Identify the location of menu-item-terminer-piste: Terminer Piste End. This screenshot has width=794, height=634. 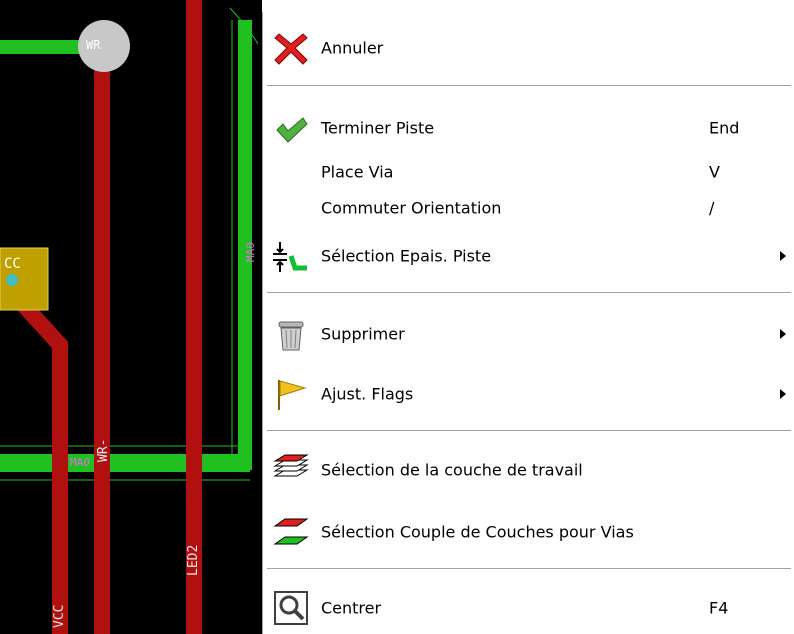
(528, 128).